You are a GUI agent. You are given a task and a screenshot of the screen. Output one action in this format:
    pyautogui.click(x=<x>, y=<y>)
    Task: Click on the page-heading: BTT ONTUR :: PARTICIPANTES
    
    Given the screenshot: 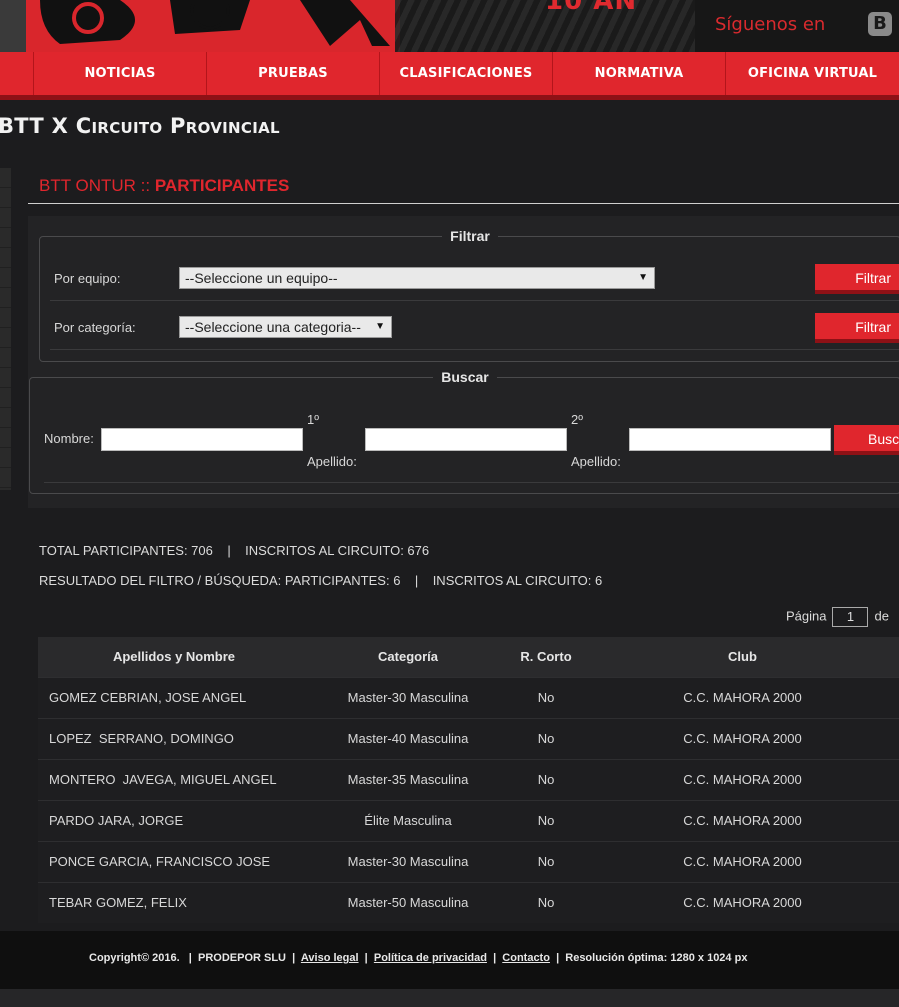 What is the action you would take?
    pyautogui.click(x=164, y=186)
    